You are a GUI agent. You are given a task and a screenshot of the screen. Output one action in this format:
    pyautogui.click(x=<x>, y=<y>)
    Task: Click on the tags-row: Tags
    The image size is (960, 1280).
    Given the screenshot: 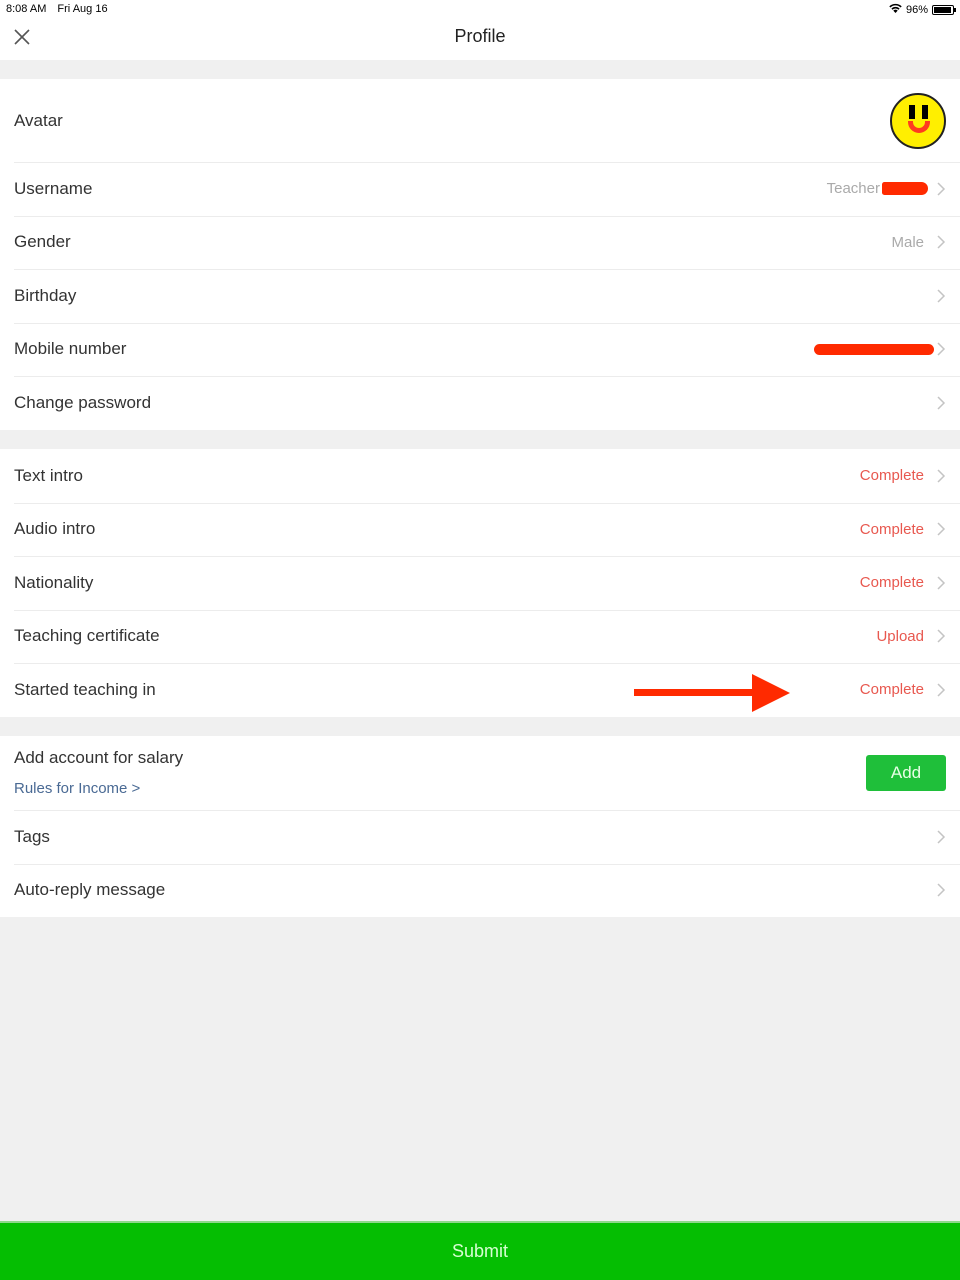 What is the action you would take?
    pyautogui.click(x=480, y=837)
    